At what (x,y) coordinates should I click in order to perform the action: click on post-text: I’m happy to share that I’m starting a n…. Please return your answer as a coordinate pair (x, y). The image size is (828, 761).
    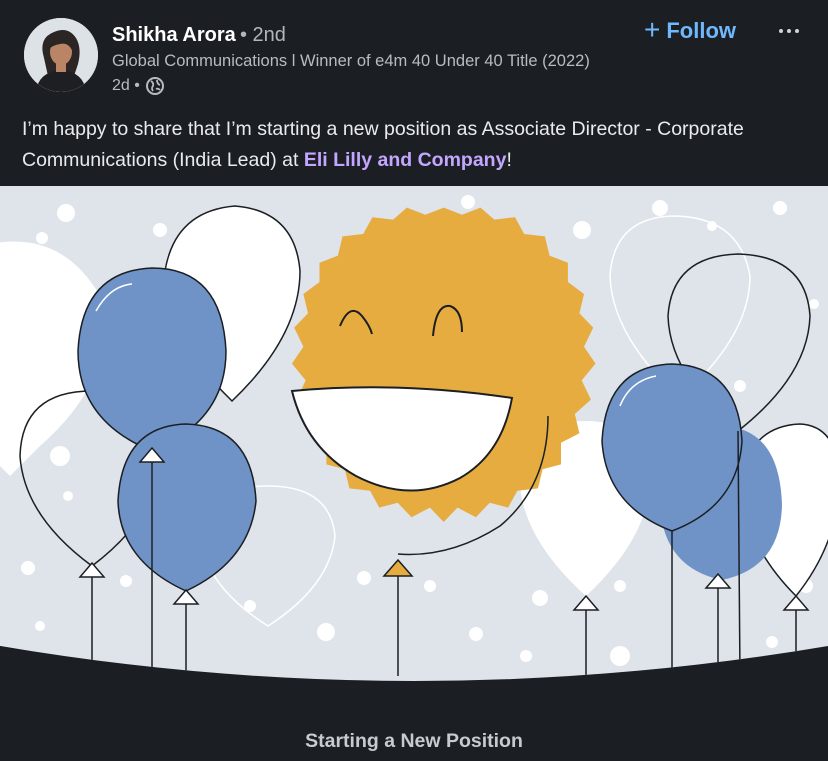
    Looking at the image, I should click on (417, 145).